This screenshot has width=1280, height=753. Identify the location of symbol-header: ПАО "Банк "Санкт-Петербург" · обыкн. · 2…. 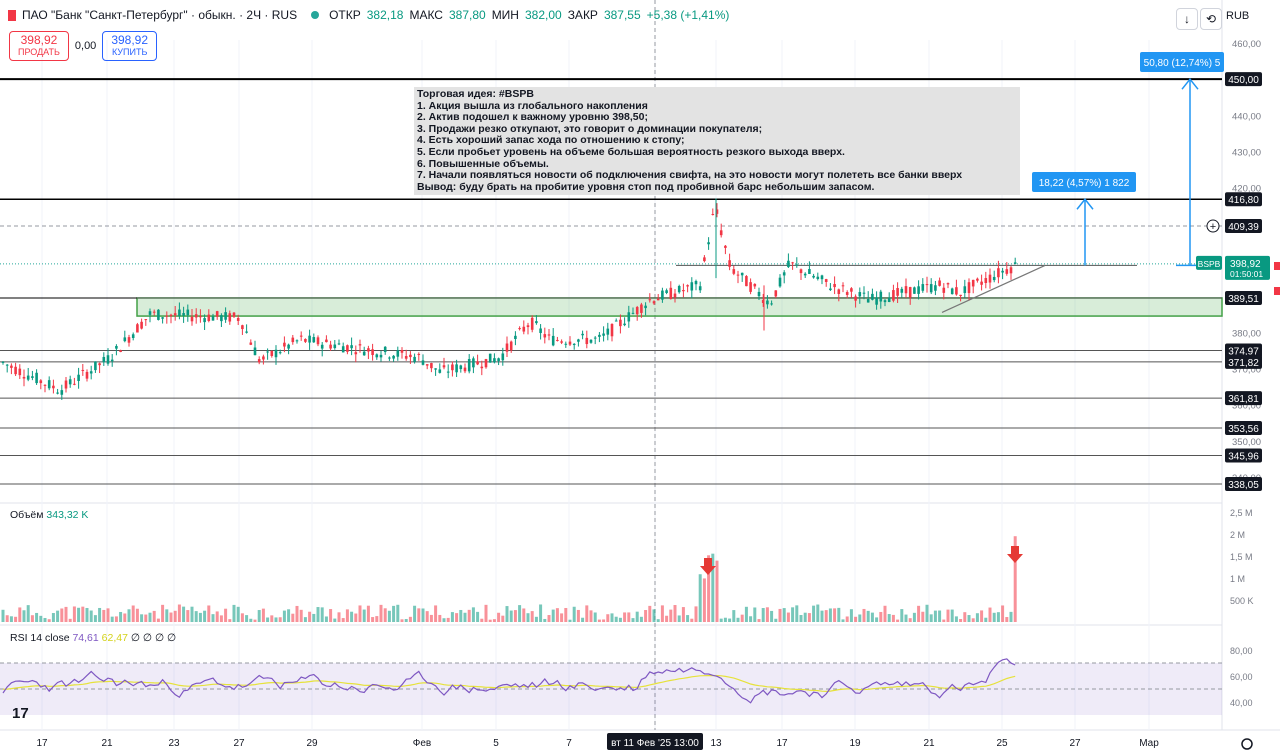
(368, 15).